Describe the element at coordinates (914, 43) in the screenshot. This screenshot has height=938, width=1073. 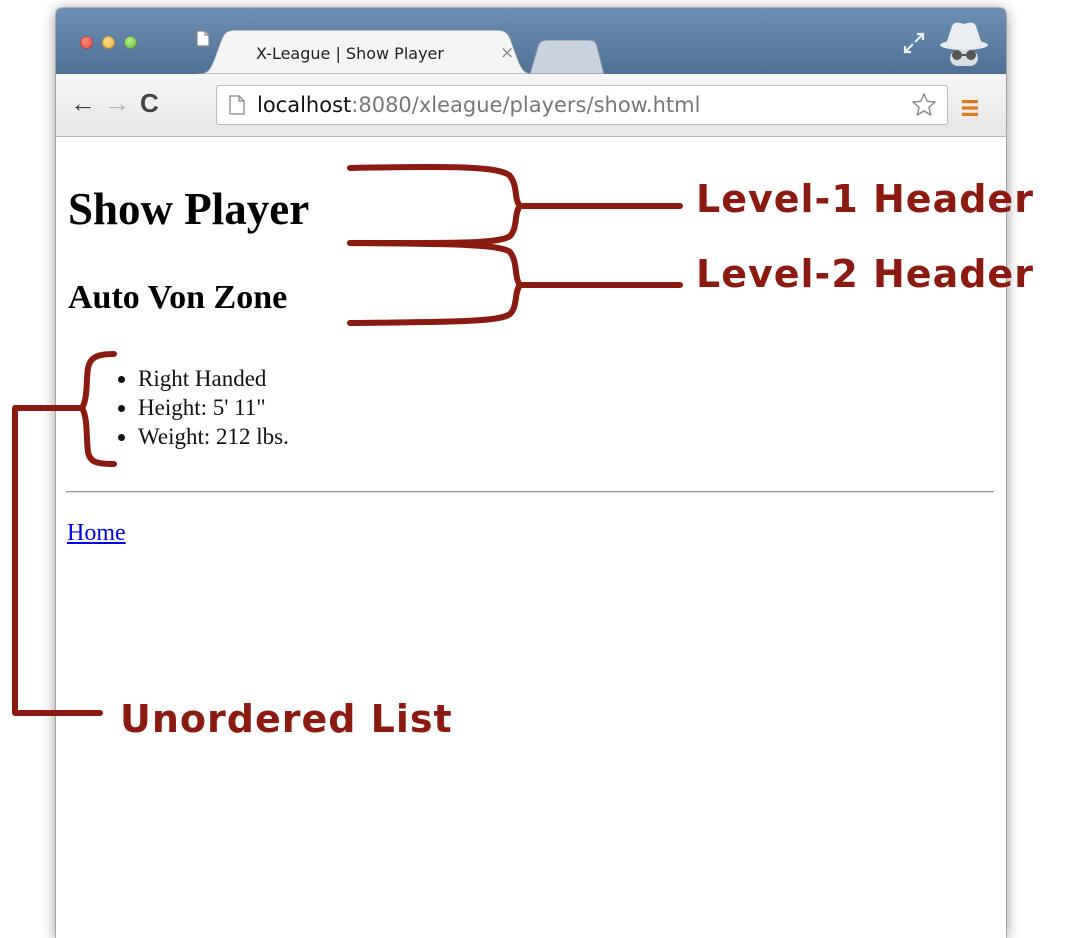
I see `fullscreen-icon` at that location.